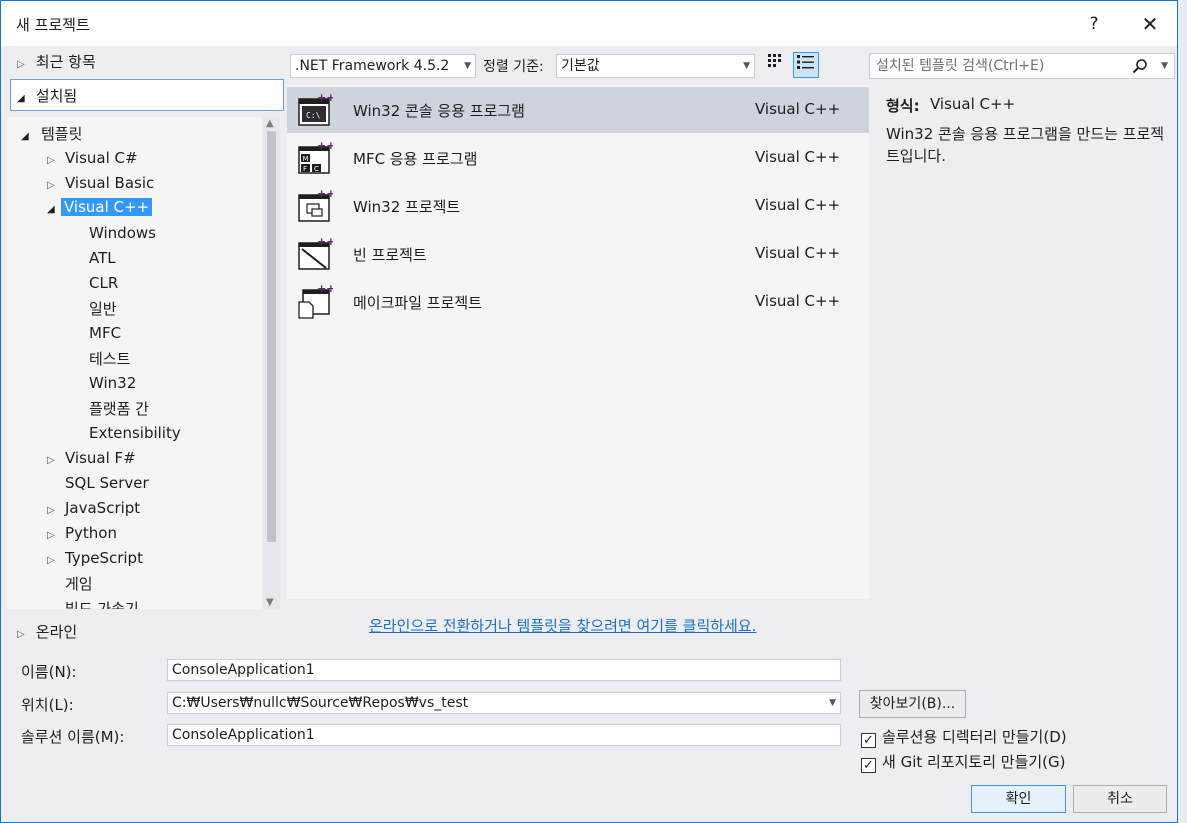 This screenshot has width=1187, height=823. Describe the element at coordinates (270, 123) in the screenshot. I see `scroll-up-arrow-icon: ▲` at that location.